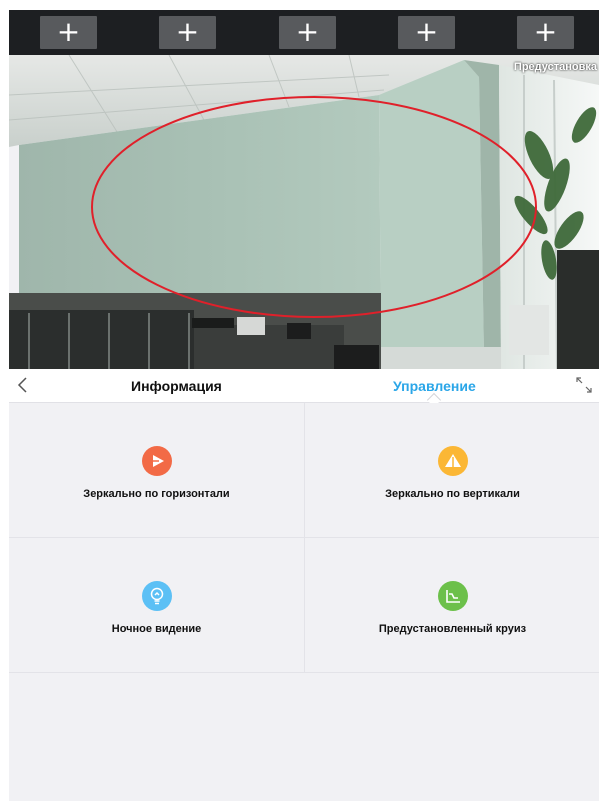 The width and height of the screenshot is (599, 801). I want to click on preset-caption: Предустановка, so click(555, 67).